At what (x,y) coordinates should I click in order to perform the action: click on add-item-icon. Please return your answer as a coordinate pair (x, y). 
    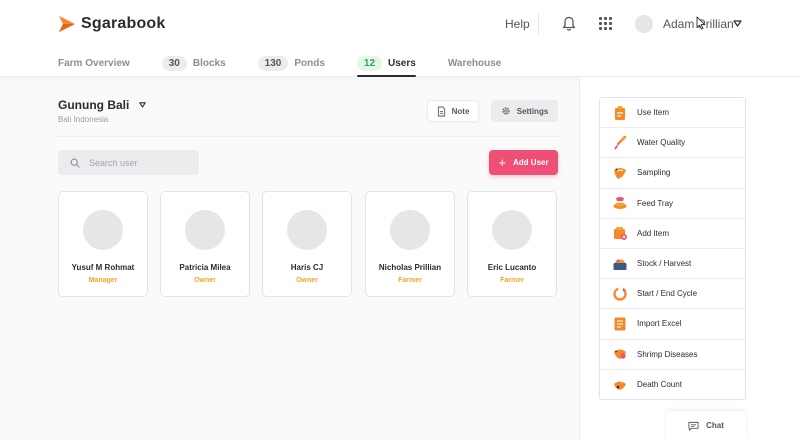
    Looking at the image, I should click on (620, 233).